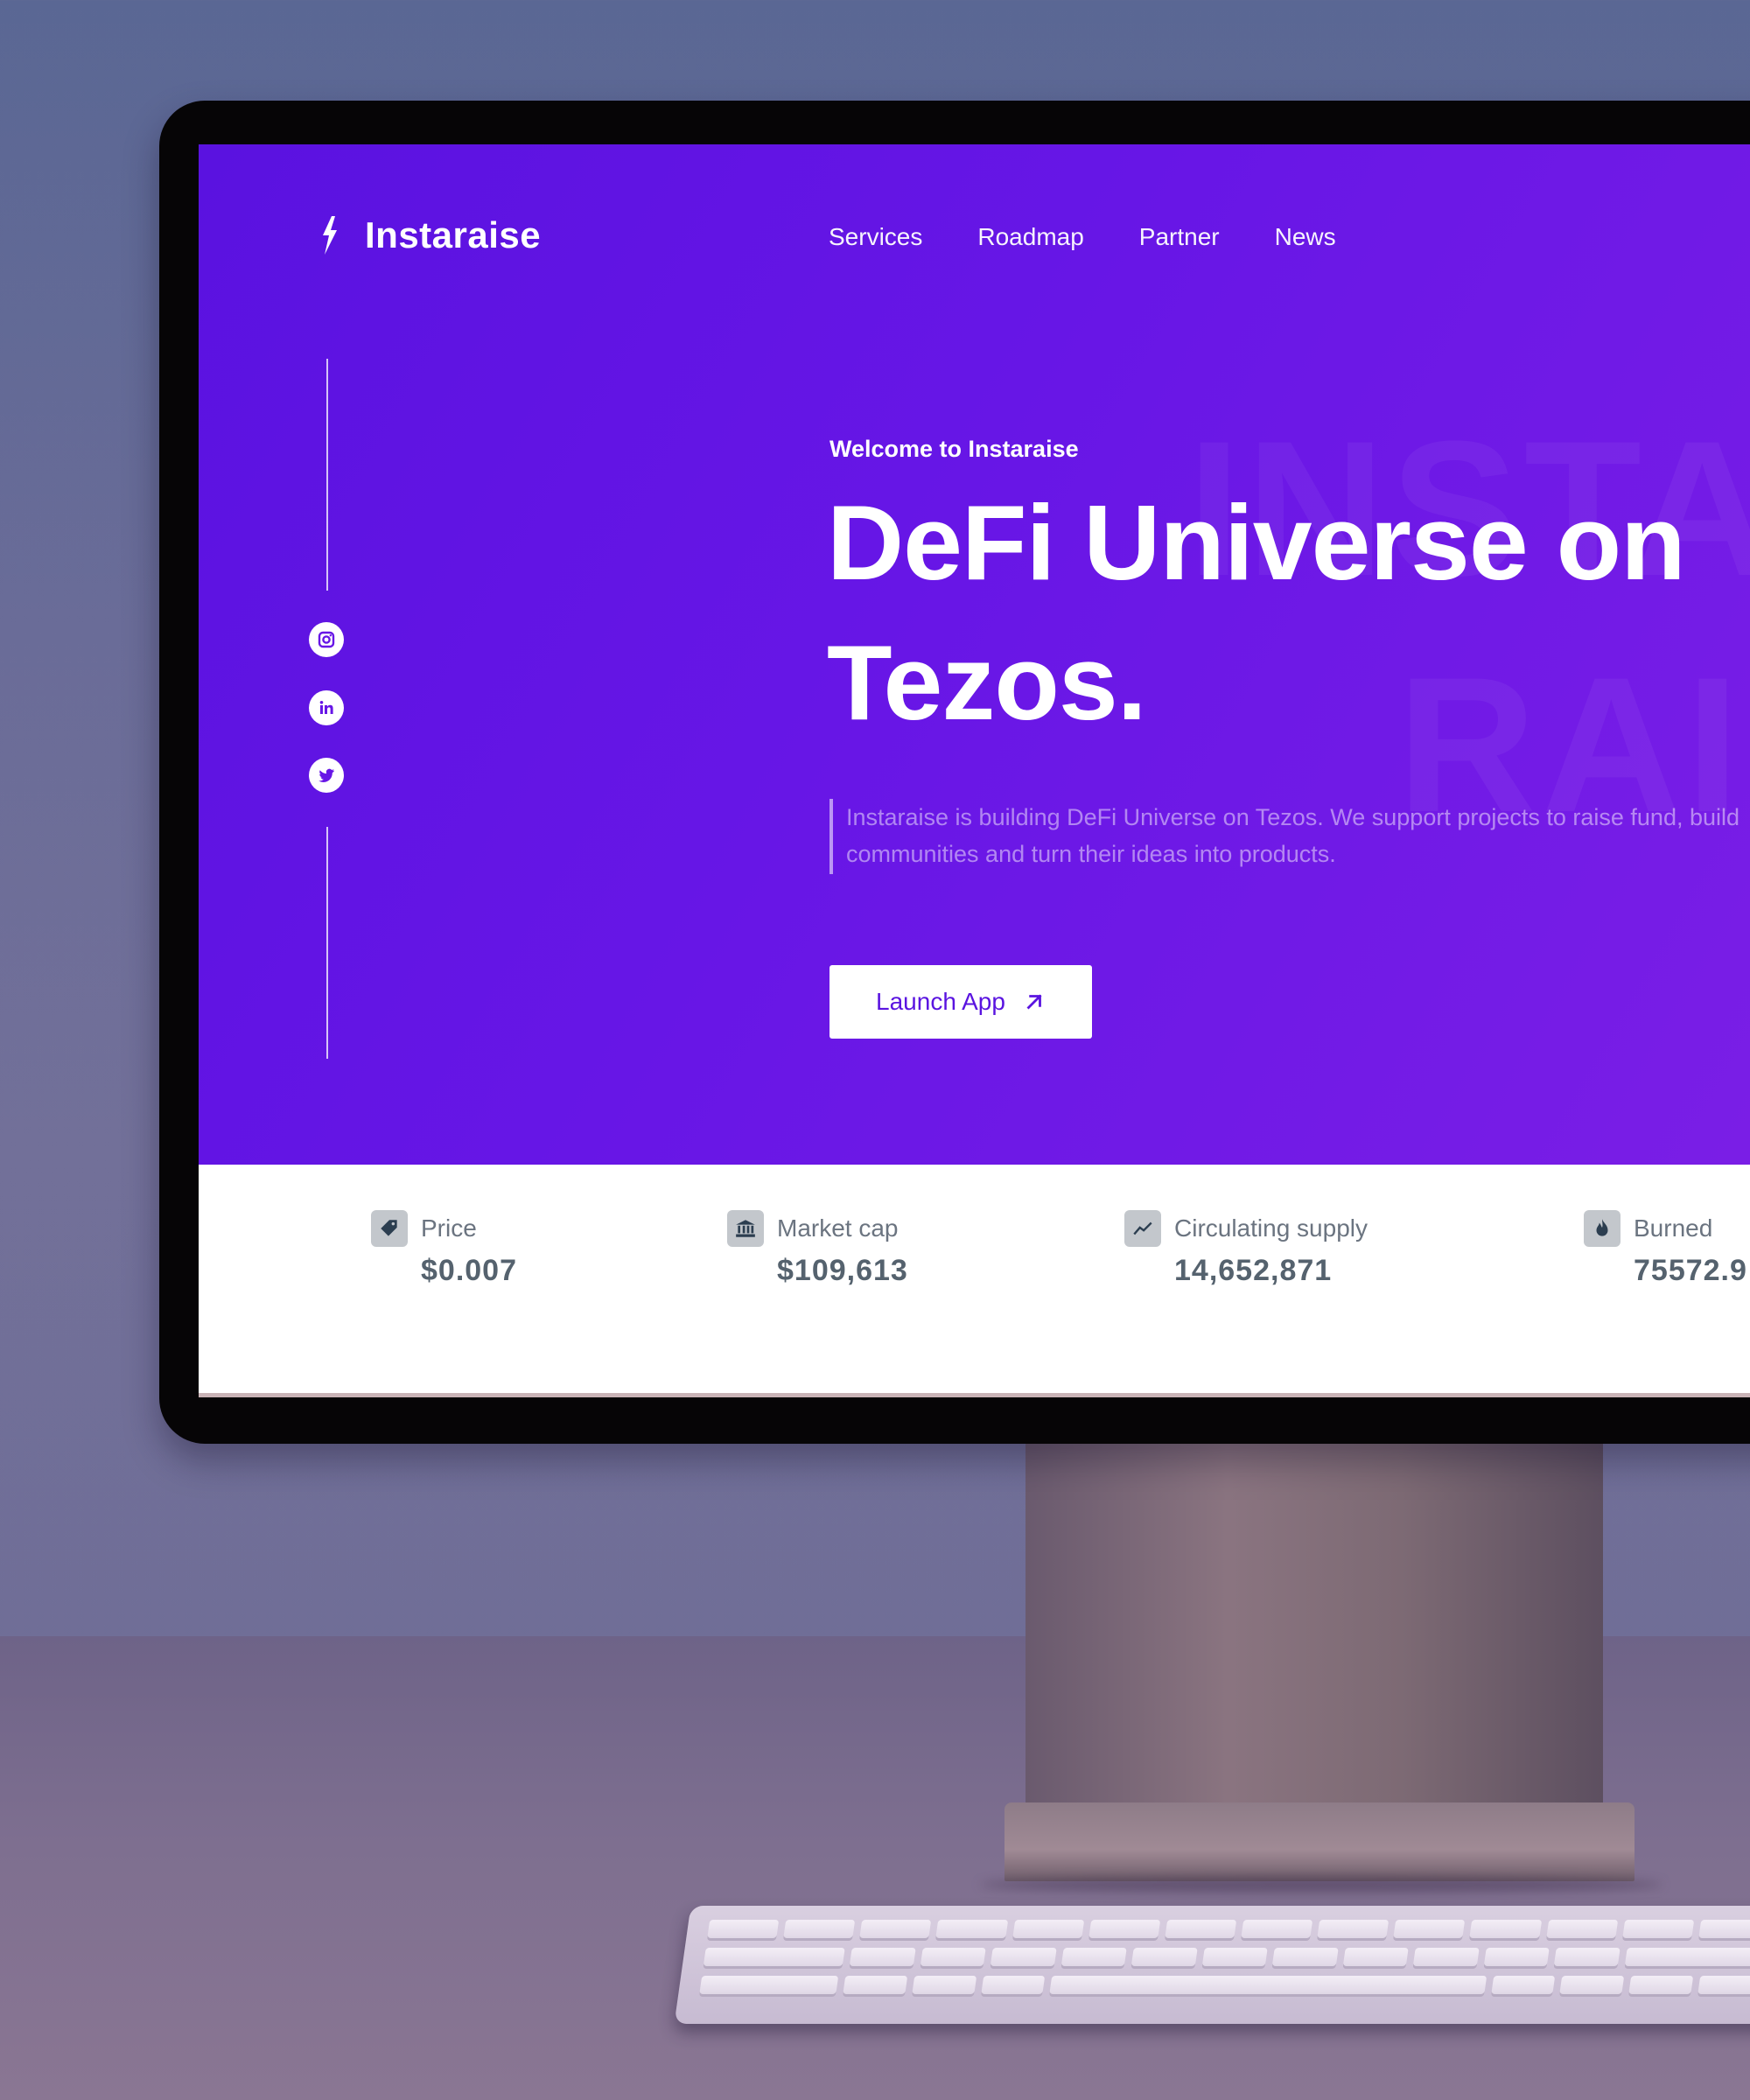 Image resolution: width=1750 pixels, height=2100 pixels. Describe the element at coordinates (1212, 1965) in the screenshot. I see `keyboard` at that location.